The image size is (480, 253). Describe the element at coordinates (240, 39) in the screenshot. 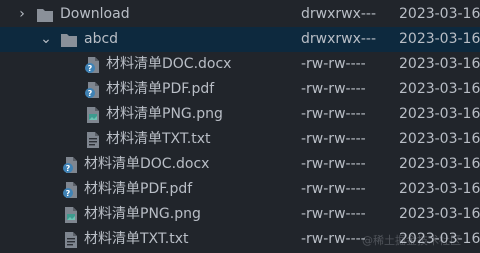

I see `tree-row-abcd: ⌄ abcd drwxrwx--- 2023-03-16` at that location.